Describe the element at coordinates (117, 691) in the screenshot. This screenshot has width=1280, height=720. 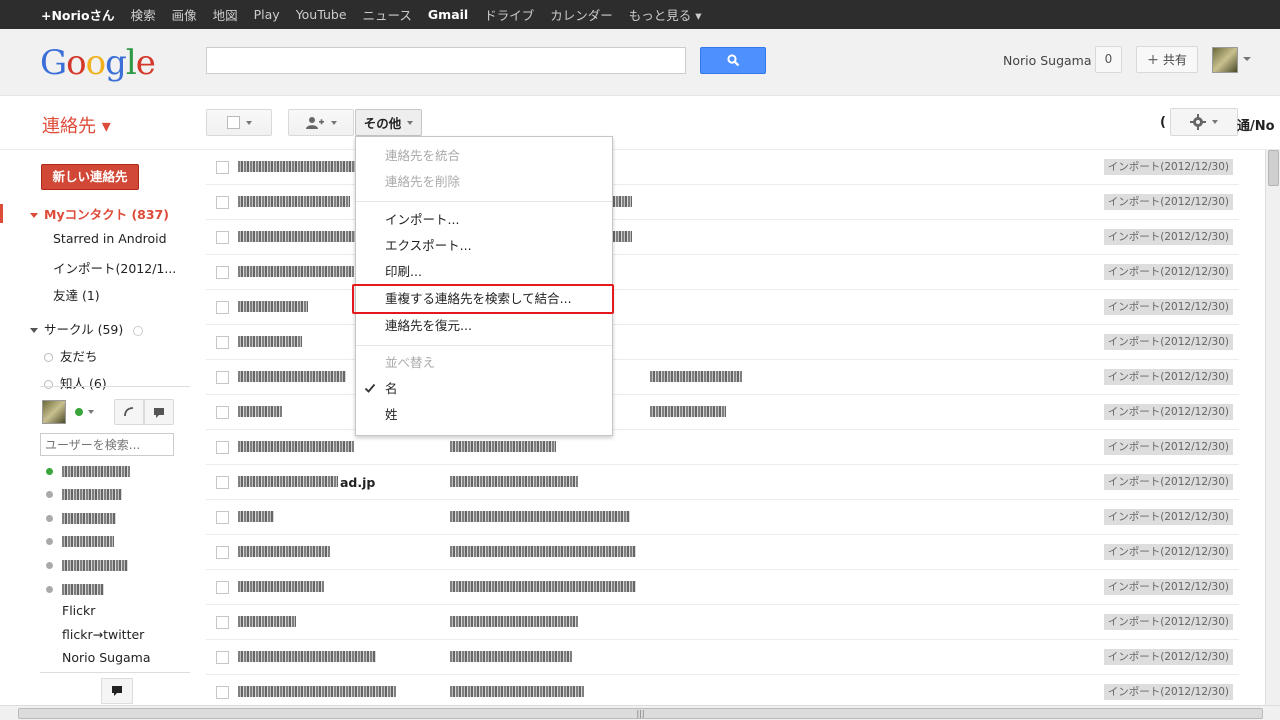
I see `chat-button` at that location.